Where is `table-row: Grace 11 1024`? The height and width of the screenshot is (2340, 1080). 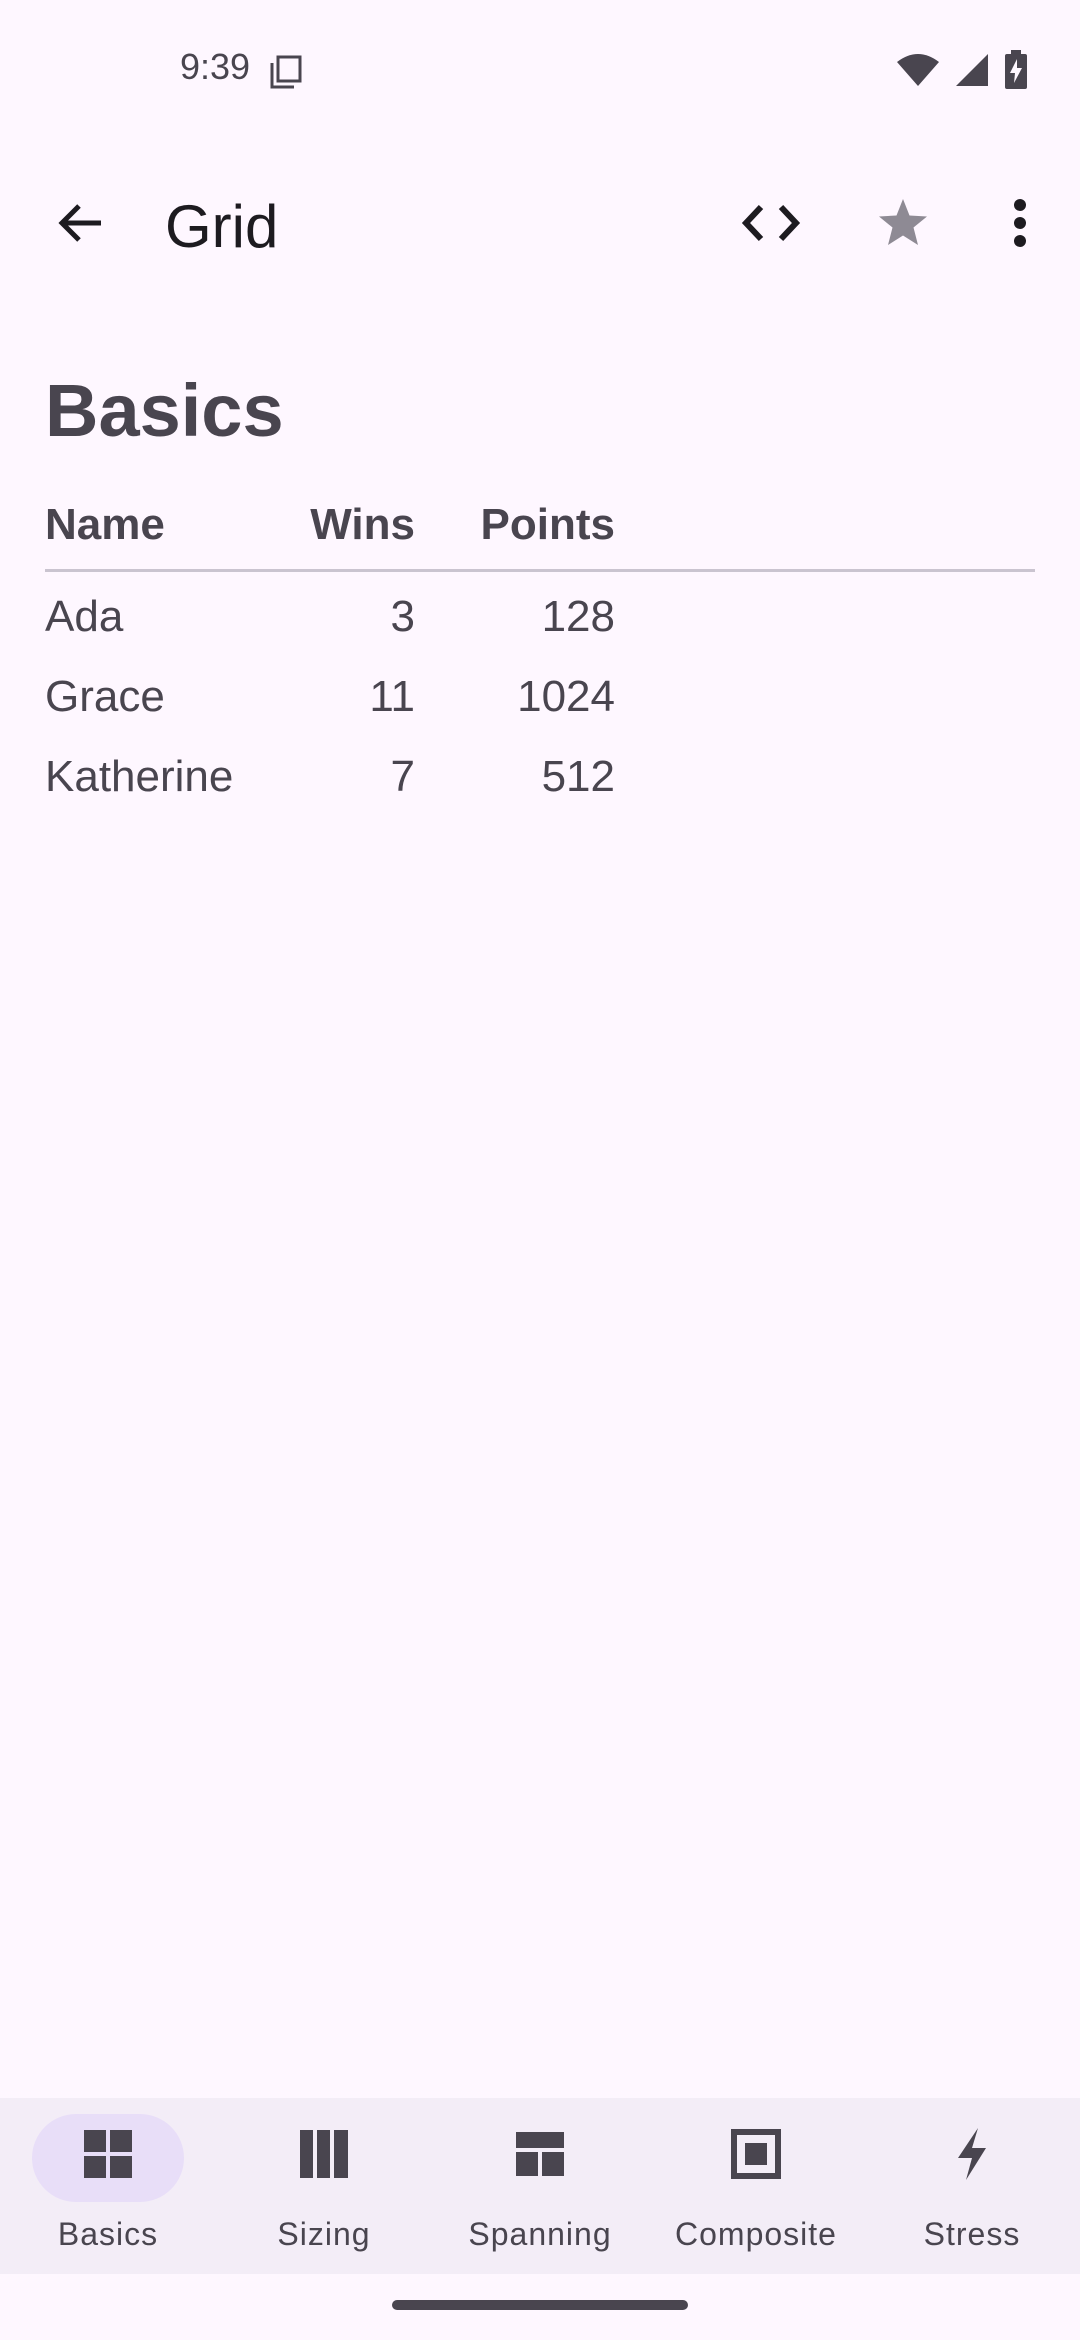 table-row: Grace 11 1024 is located at coordinates (540, 698).